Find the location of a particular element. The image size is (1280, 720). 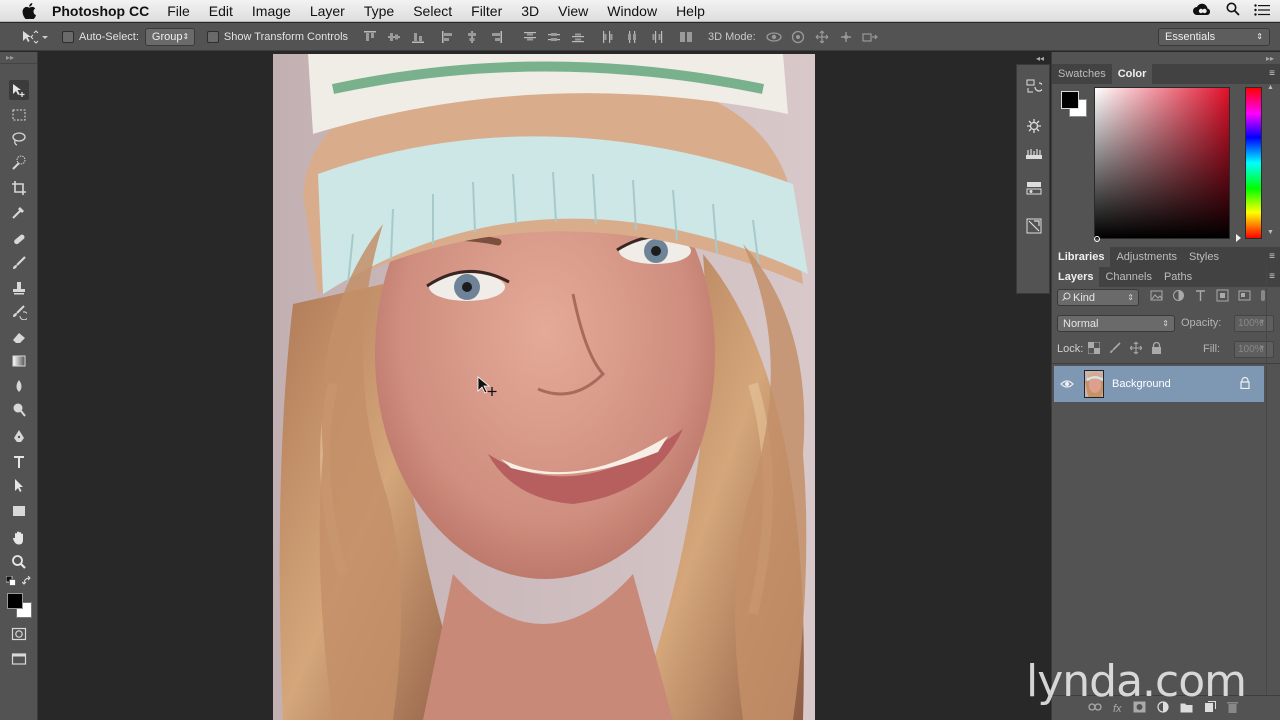

filter-smart-object-icon is located at coordinates (1244, 297).